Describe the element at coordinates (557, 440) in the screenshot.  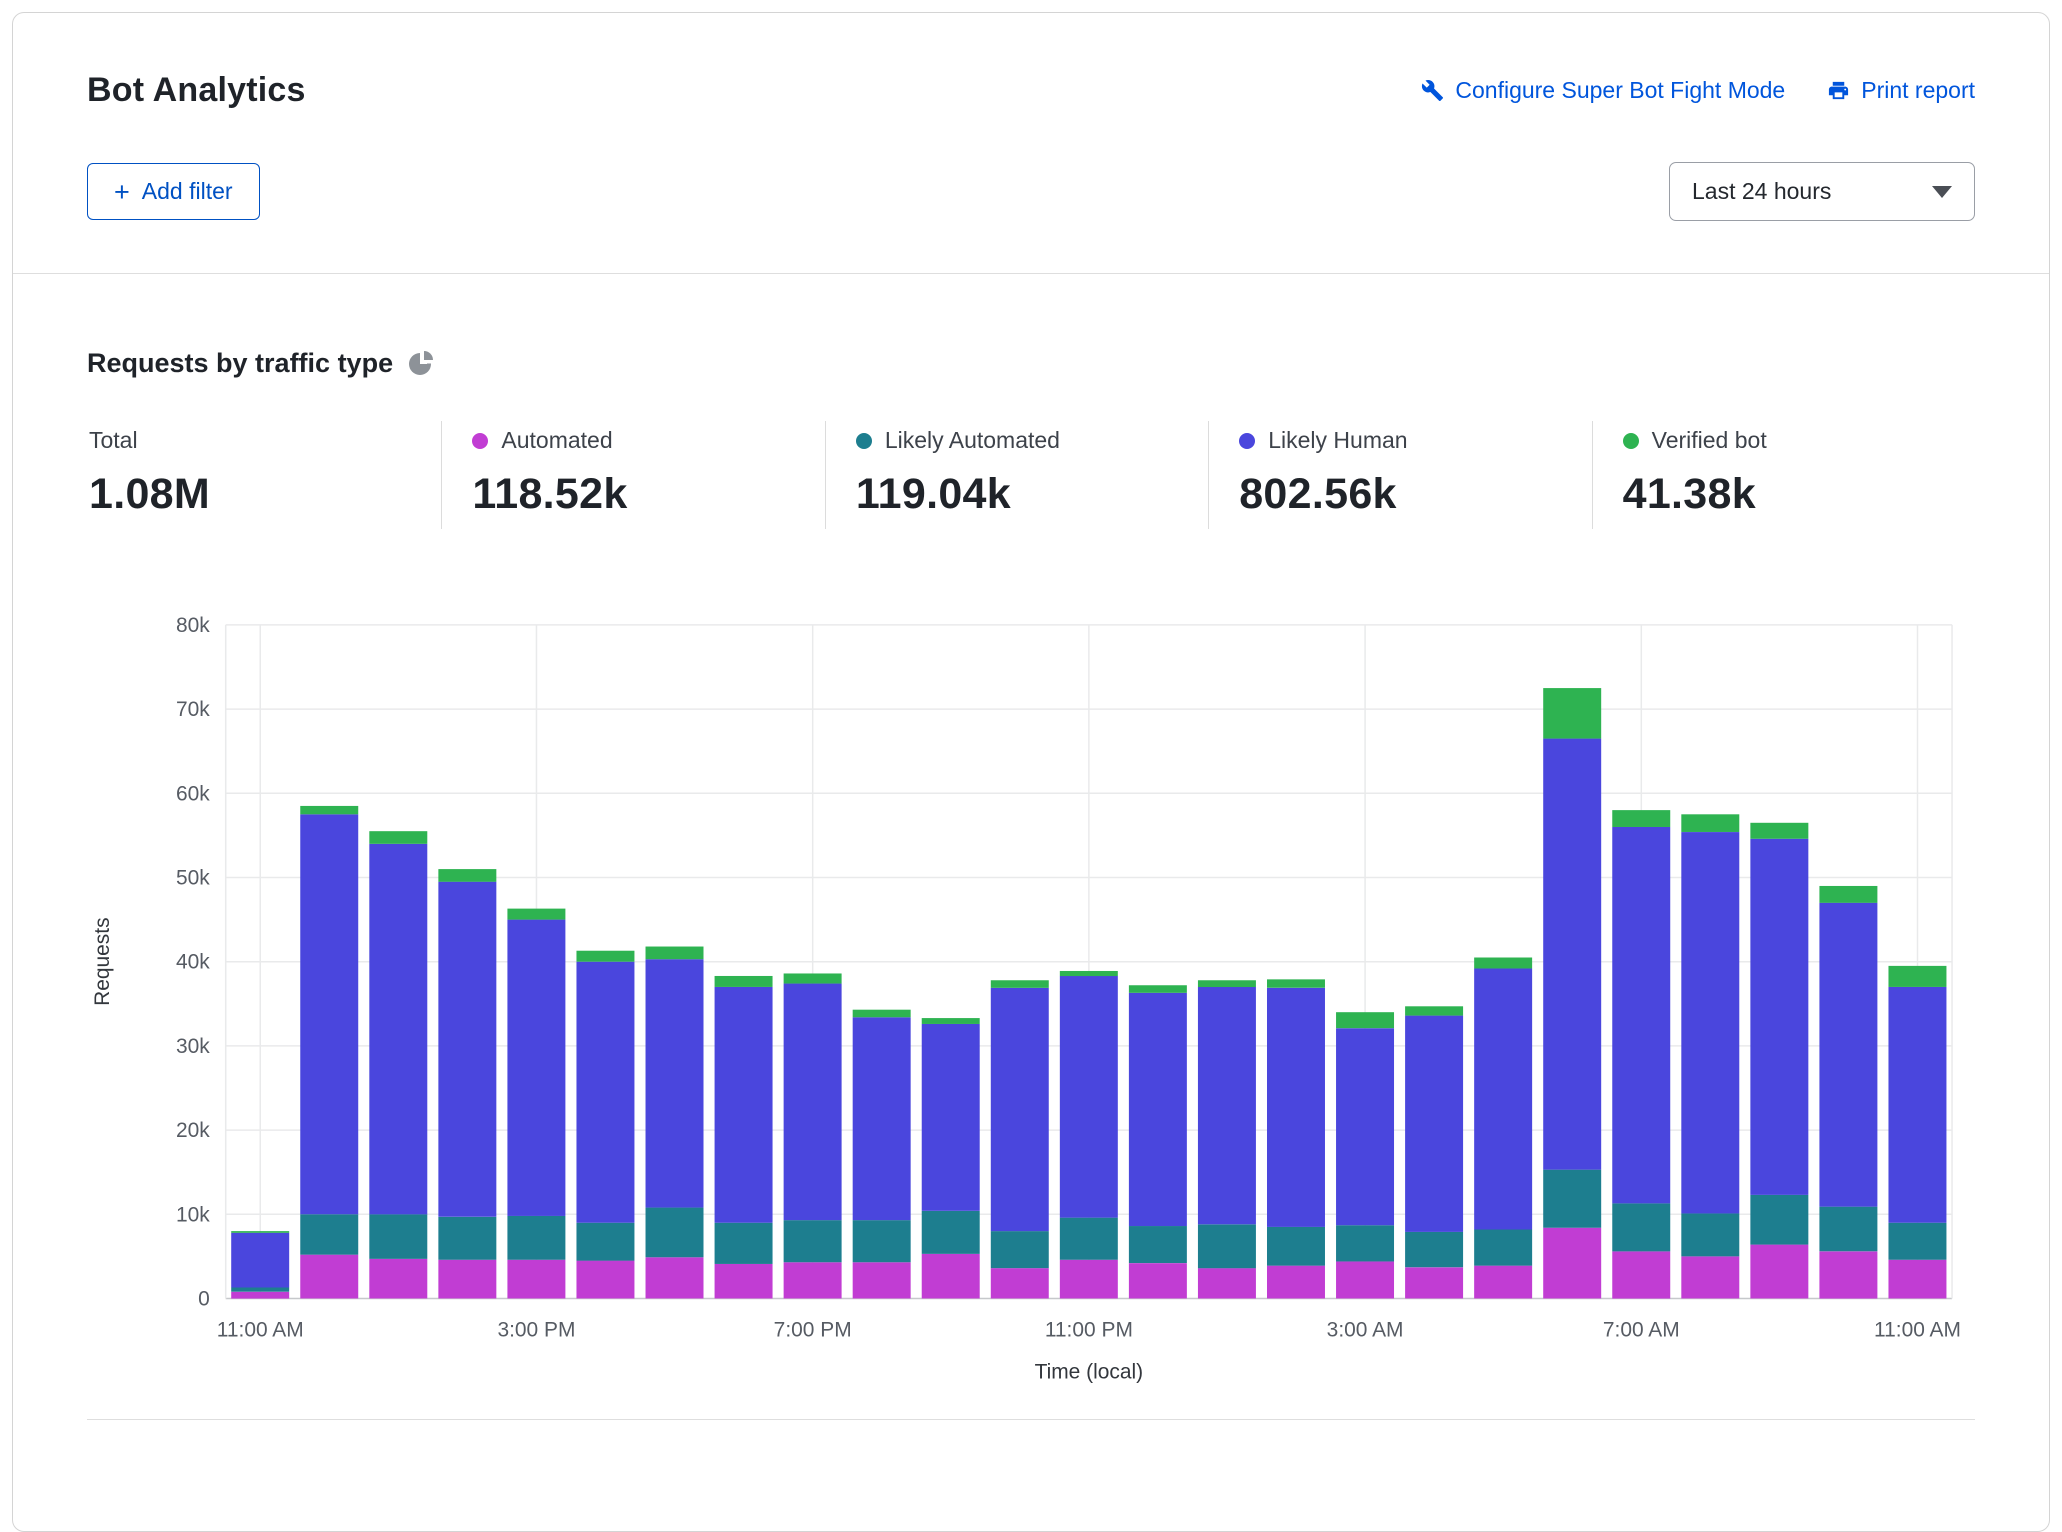
I see `stat-automated-label: Automated` at that location.